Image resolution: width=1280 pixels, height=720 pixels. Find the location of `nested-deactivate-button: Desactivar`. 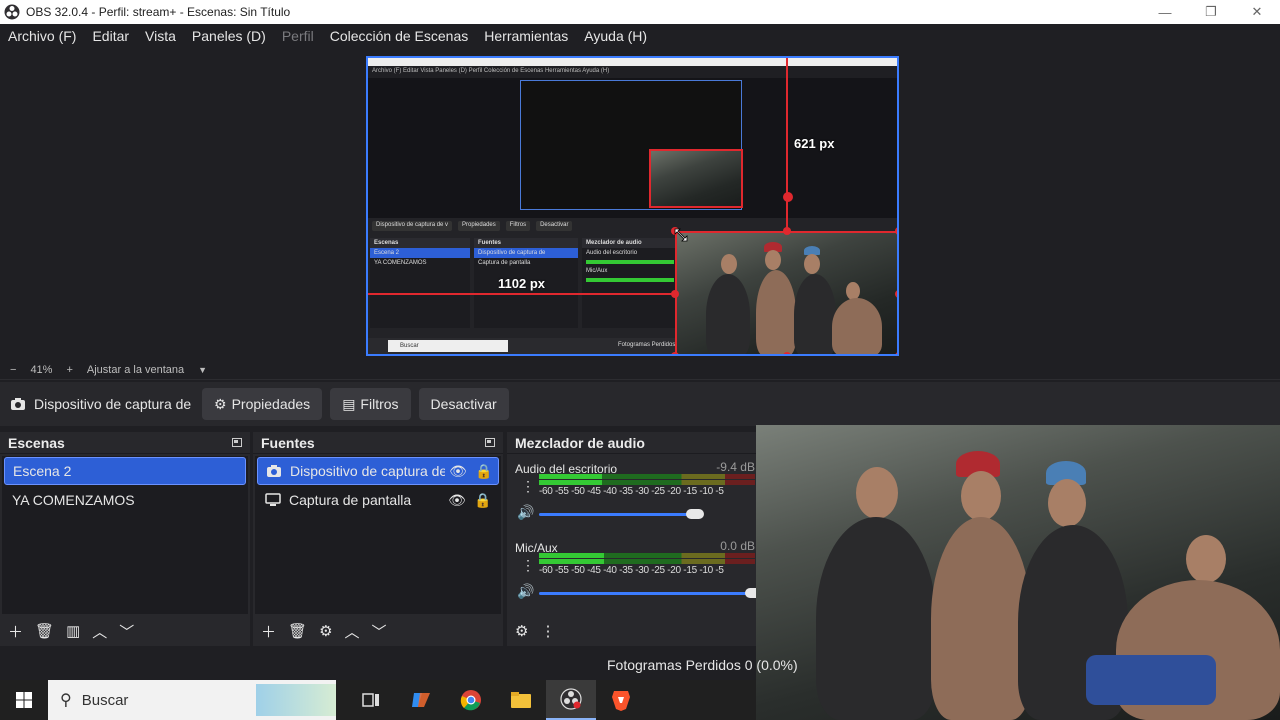

nested-deactivate-button: Desactivar is located at coordinates (554, 226).